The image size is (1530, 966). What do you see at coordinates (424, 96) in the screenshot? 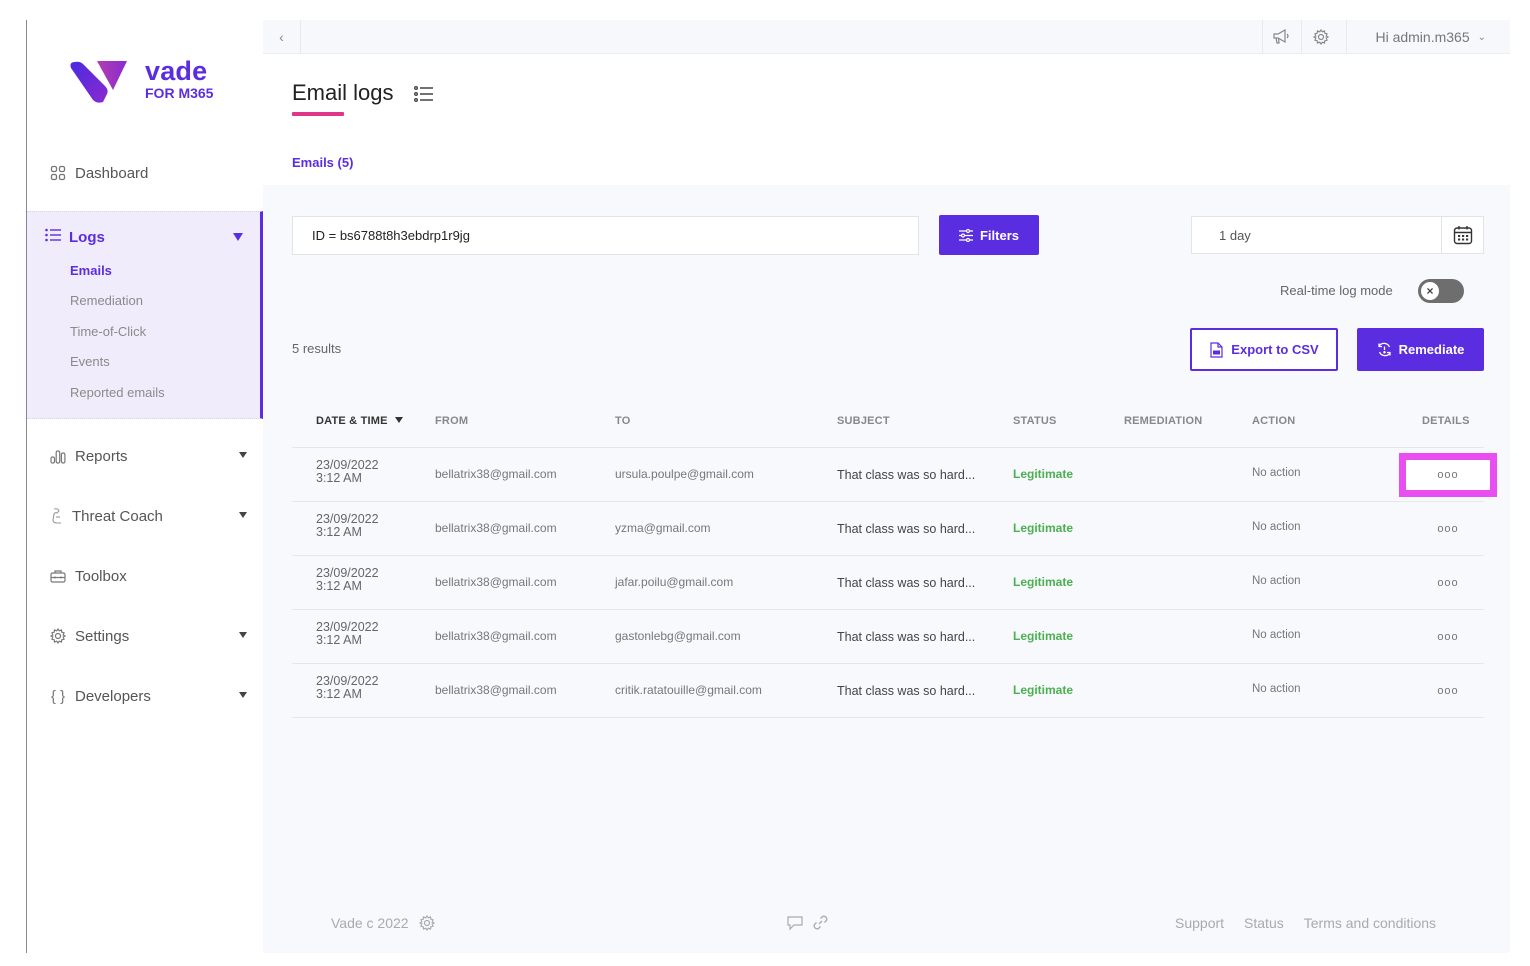
I see `list-icon` at bounding box center [424, 96].